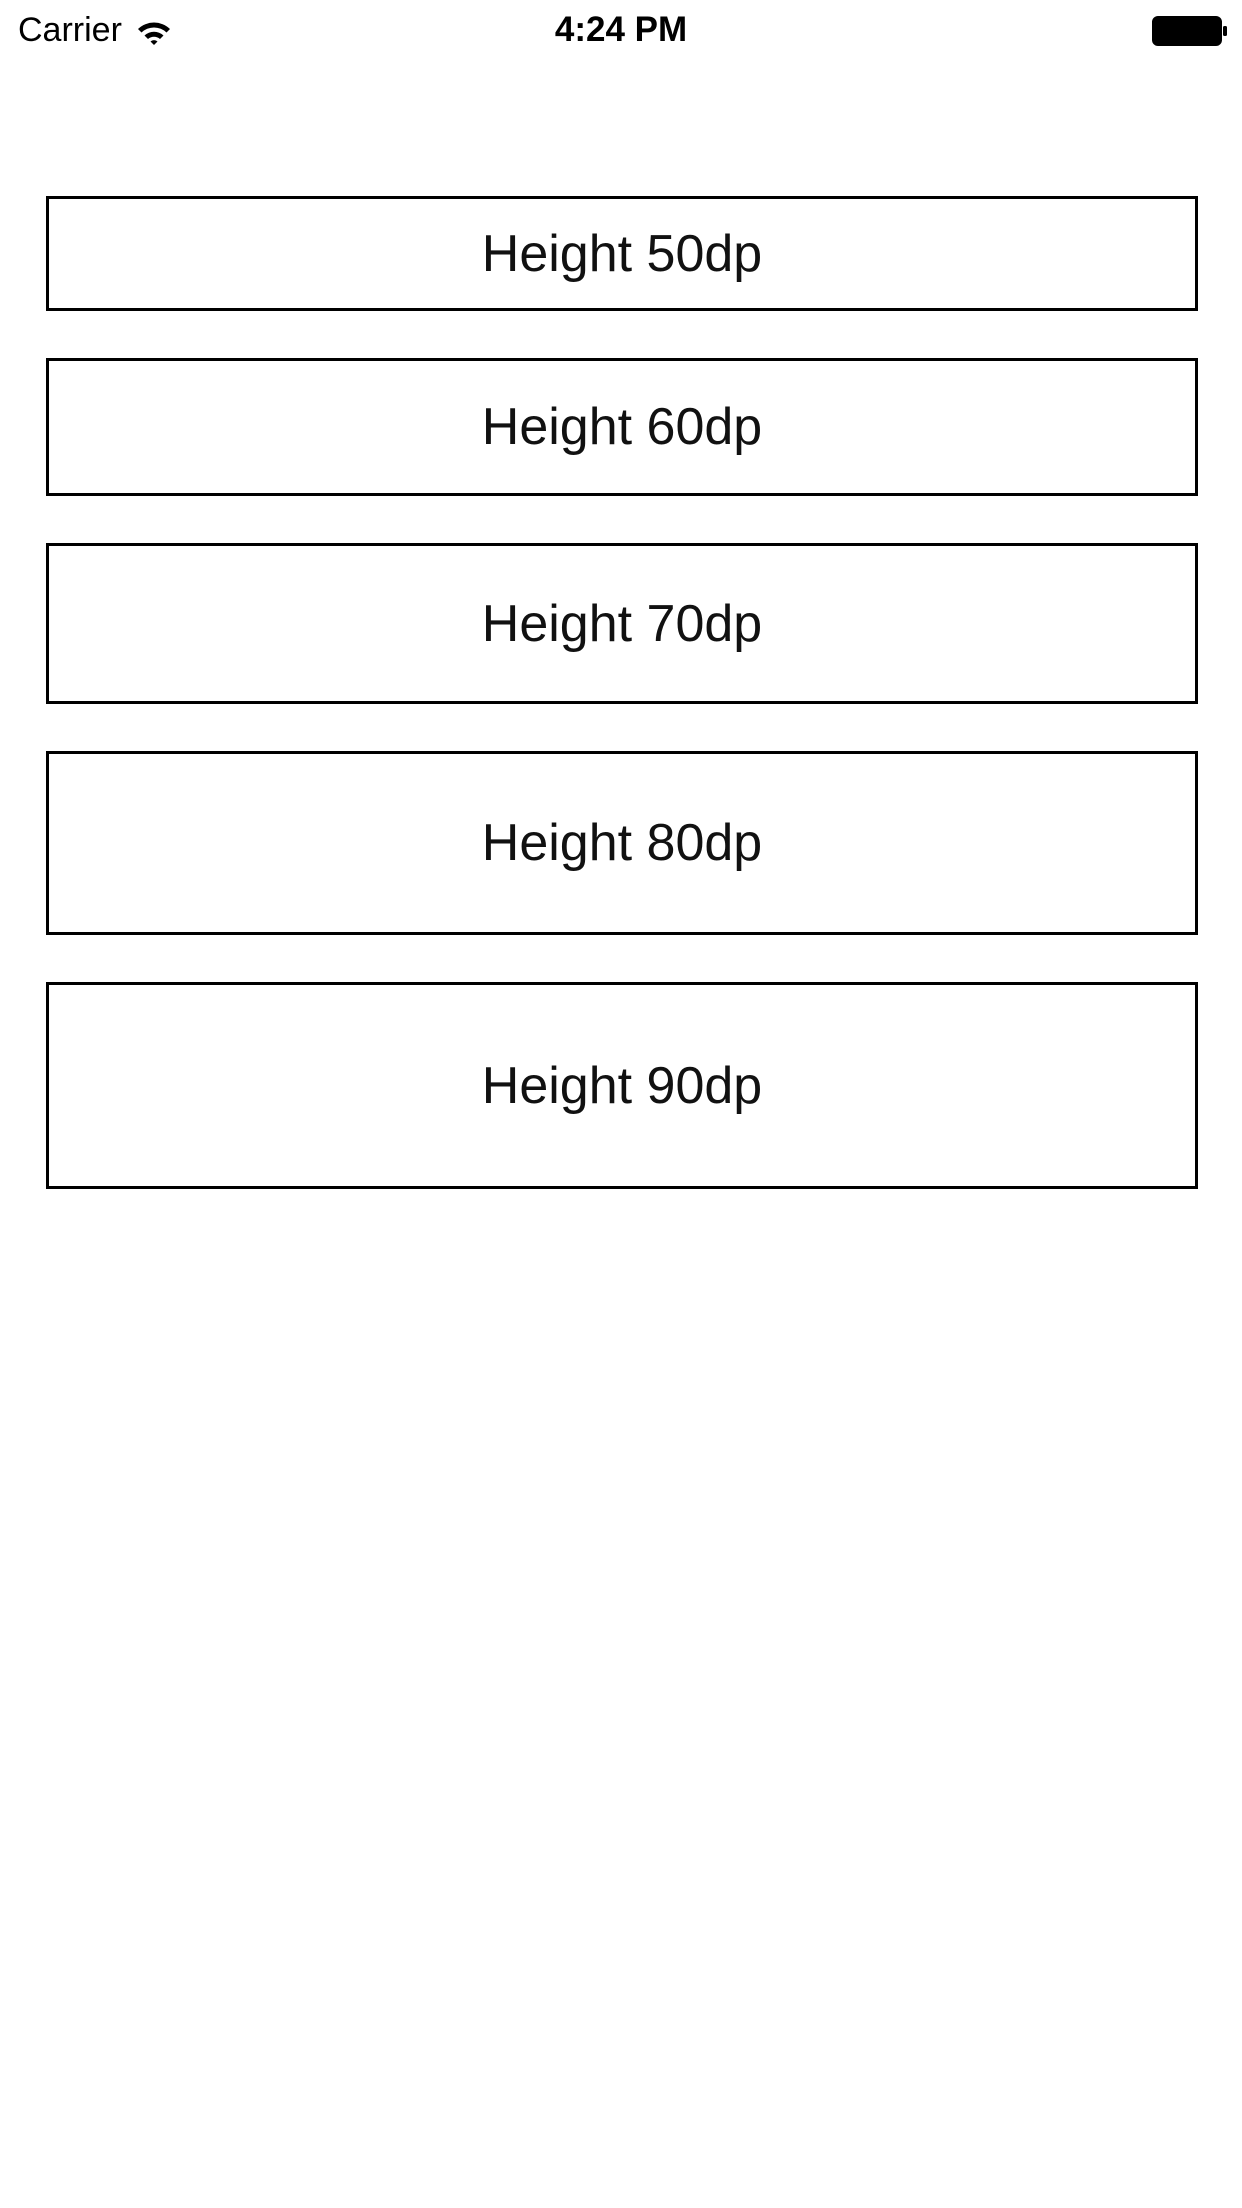  Describe the element at coordinates (622, 253) in the screenshot. I see `height-50dp-button: Height 50dp` at that location.